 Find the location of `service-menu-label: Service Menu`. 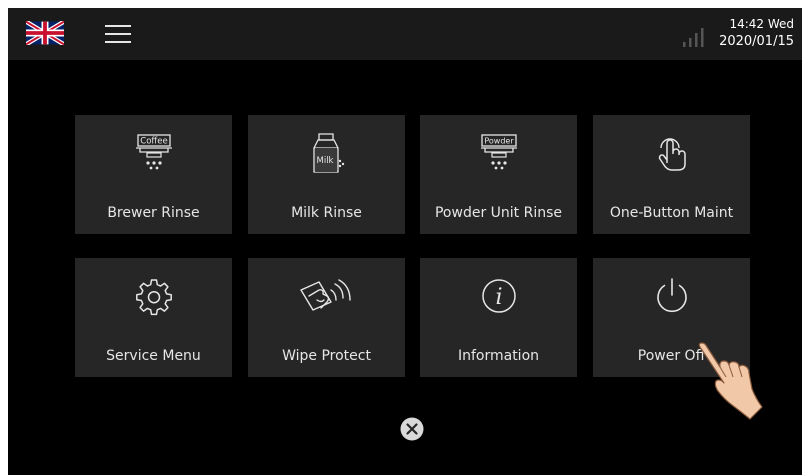

service-menu-label: Service Menu is located at coordinates (153, 356).